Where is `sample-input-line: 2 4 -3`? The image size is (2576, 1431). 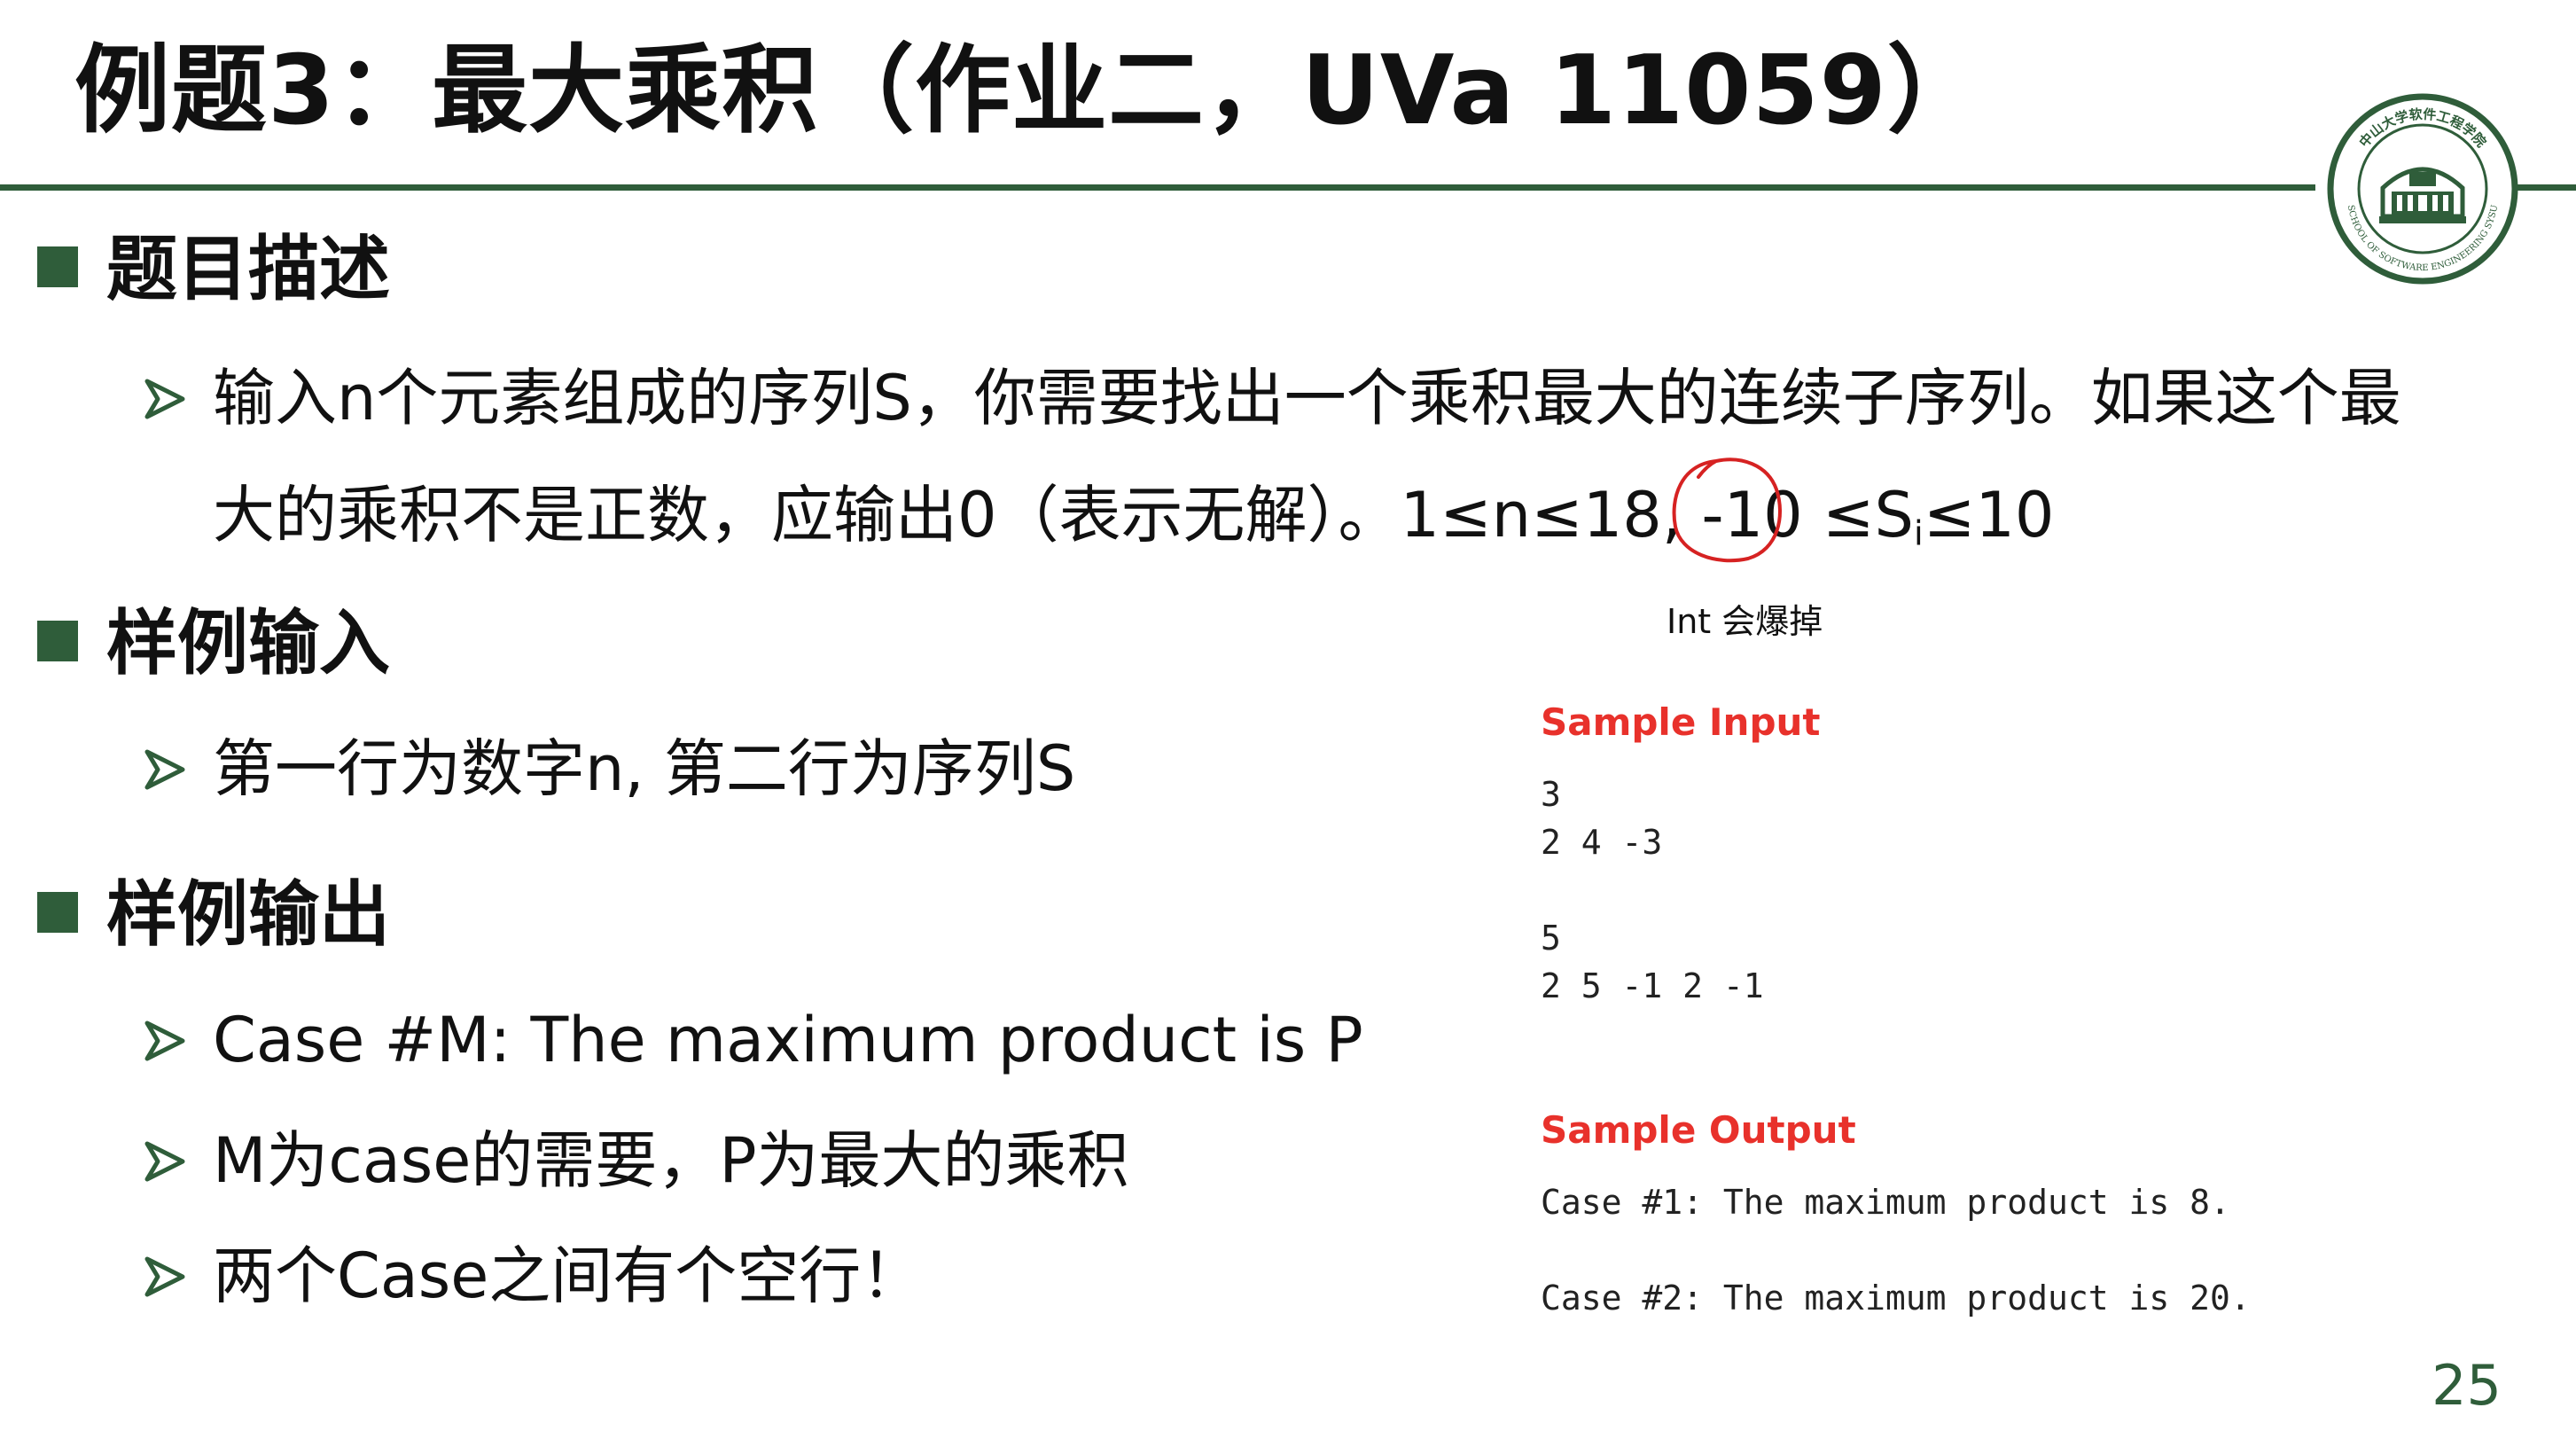 sample-input-line: 2 4 -3 is located at coordinates (1602, 842).